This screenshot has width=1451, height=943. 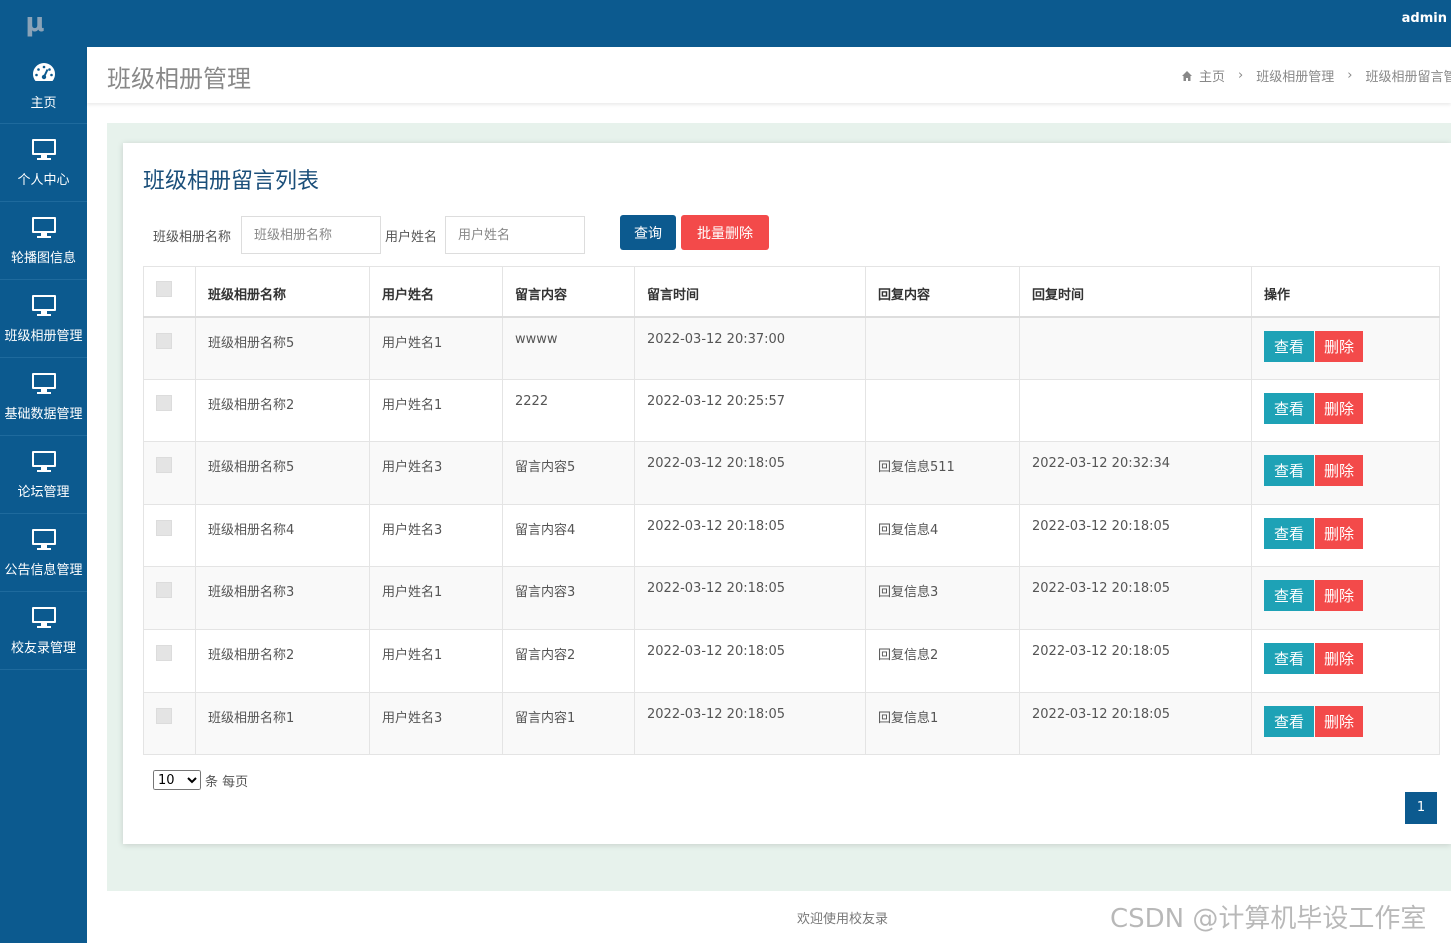 What do you see at coordinates (43, 397) in the screenshot?
I see `sidebar-item-basic-data: 基础数据管理` at bounding box center [43, 397].